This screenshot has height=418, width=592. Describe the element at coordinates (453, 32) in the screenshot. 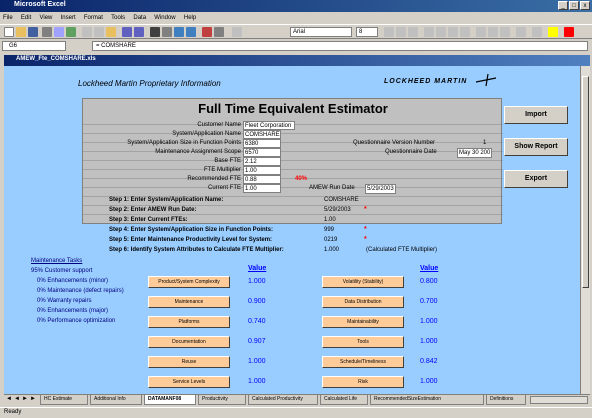

I see `align-right-icon` at that location.